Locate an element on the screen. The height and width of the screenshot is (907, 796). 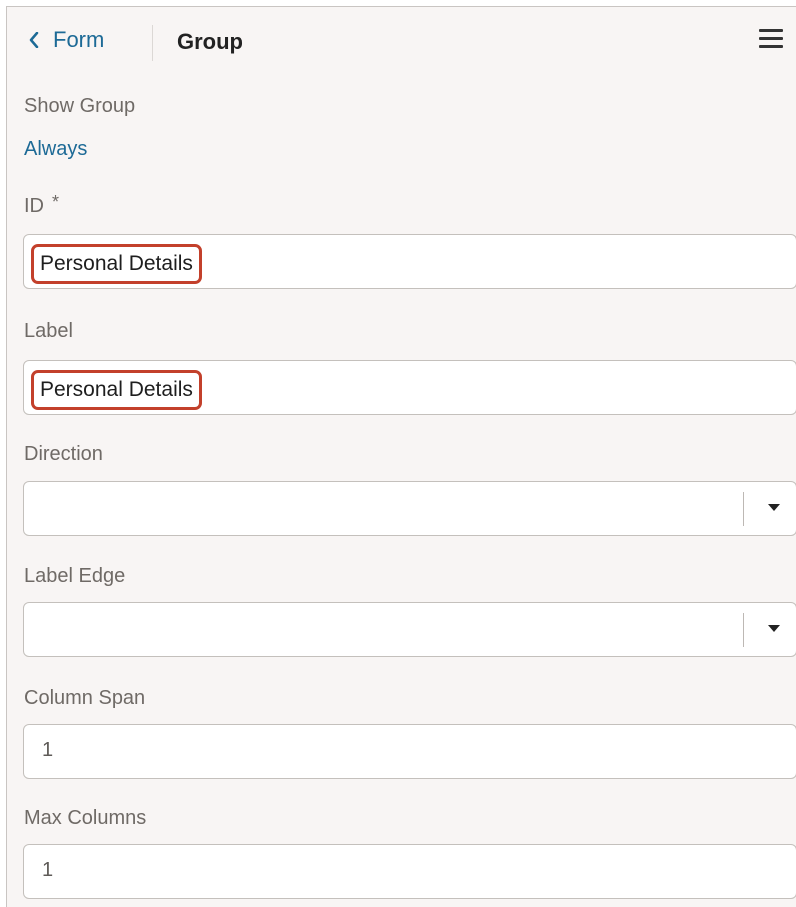
show-group-value-link: Always is located at coordinates (55, 149).